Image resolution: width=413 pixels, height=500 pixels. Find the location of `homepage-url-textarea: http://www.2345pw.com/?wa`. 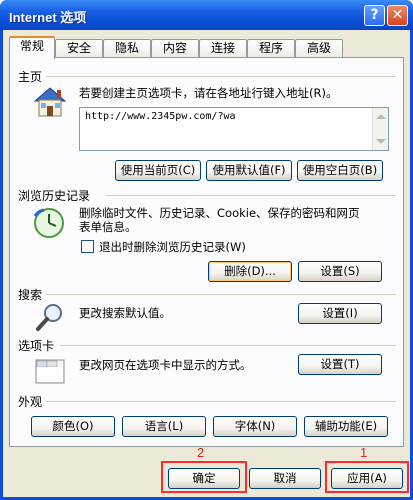

homepage-url-textarea: http://www.2345pw.com/?wa is located at coordinates (234, 129).